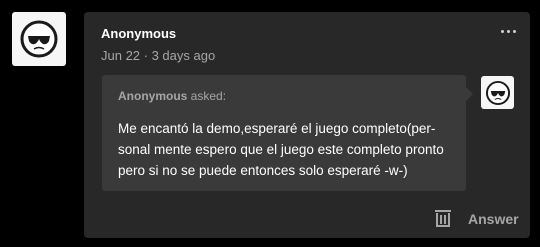 This screenshot has width=540, height=247. I want to click on post-timestamp: Jun 22 · 3 days ago, so click(158, 55).